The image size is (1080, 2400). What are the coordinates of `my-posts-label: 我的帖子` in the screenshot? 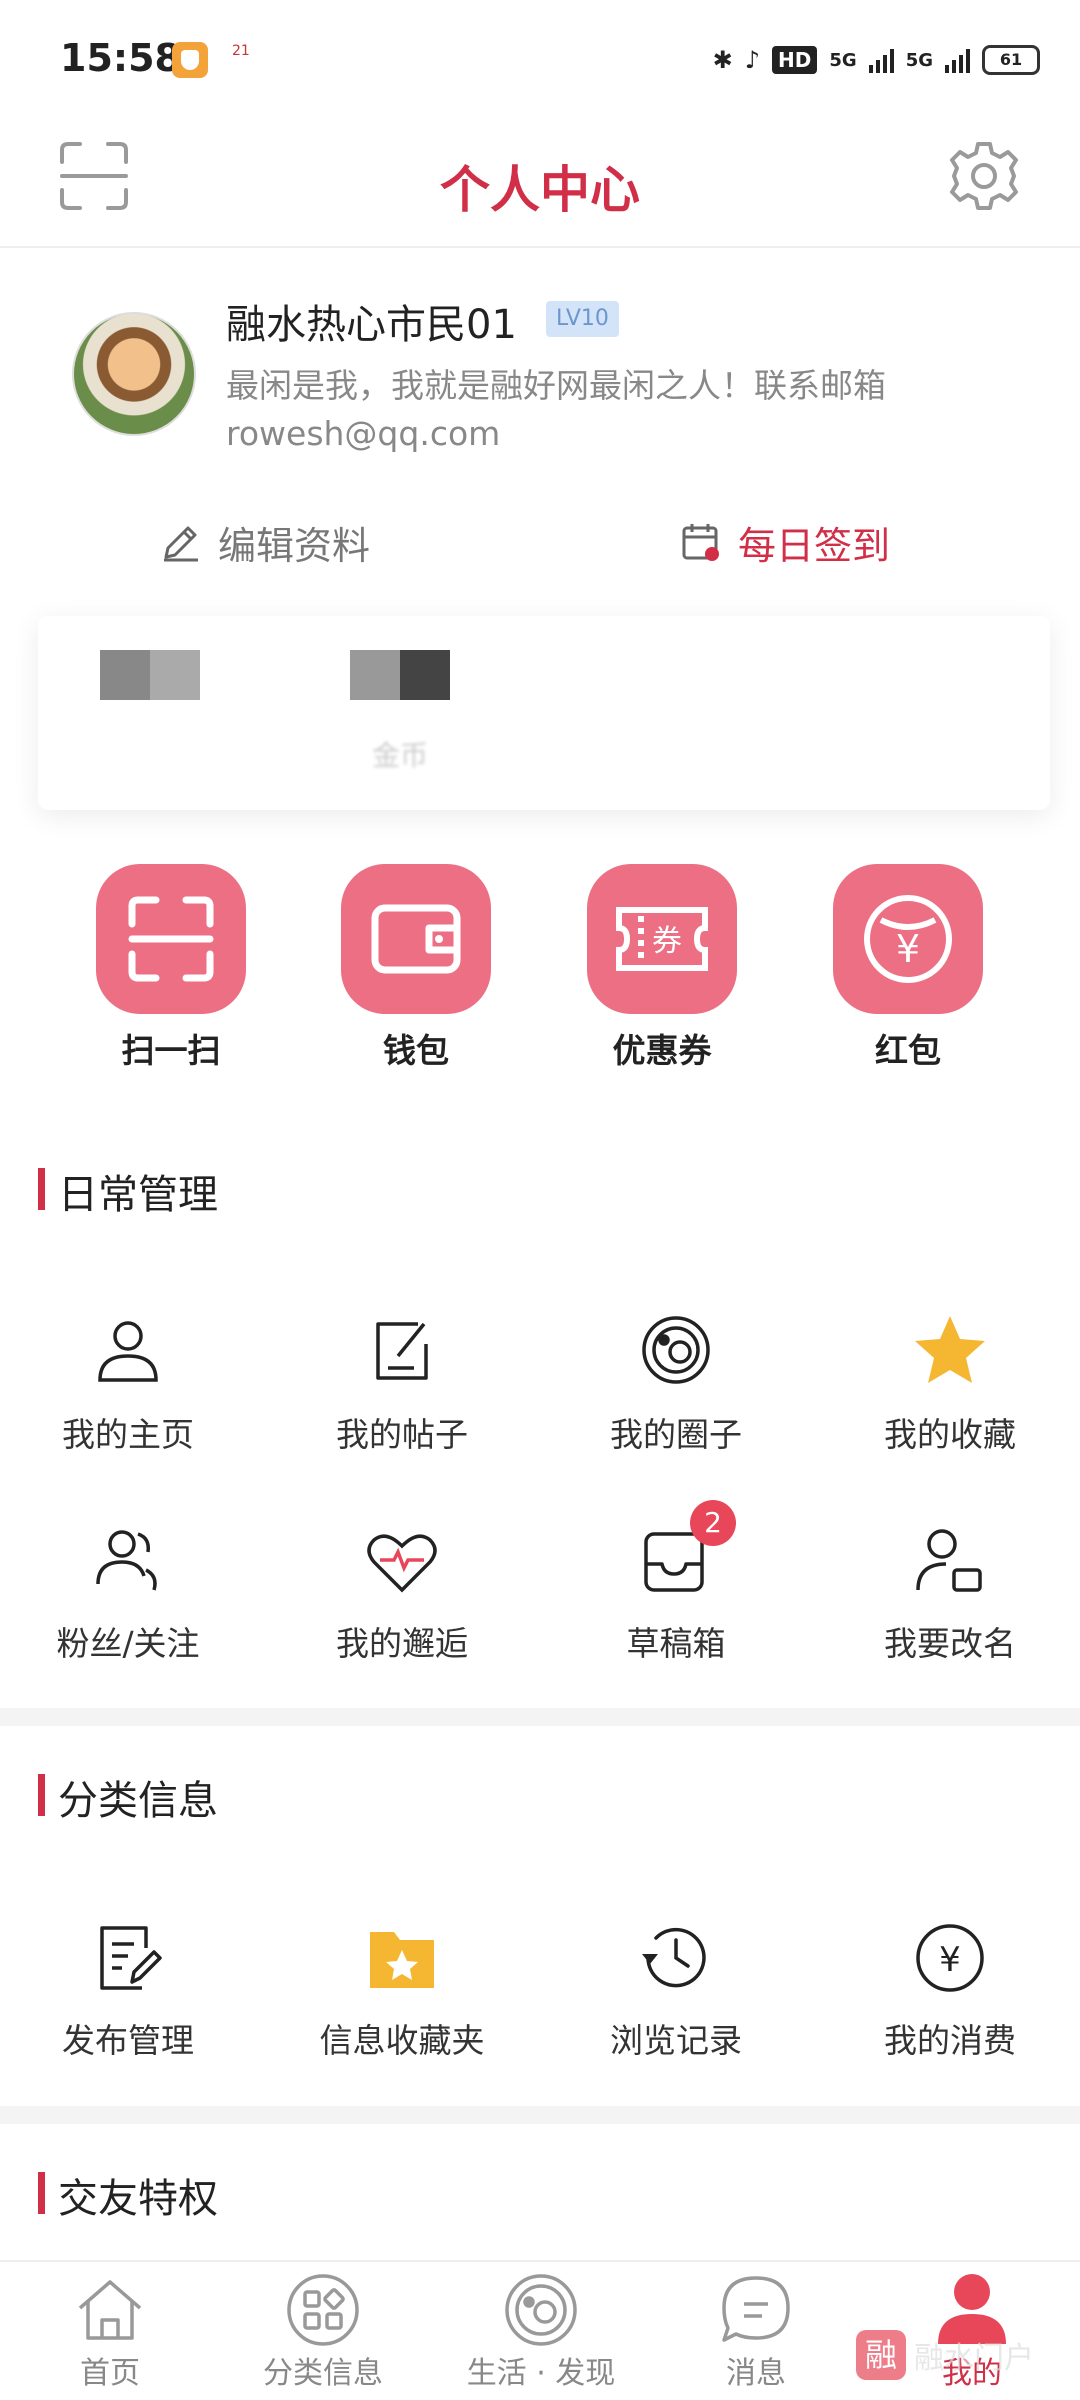 It's located at (402, 1432).